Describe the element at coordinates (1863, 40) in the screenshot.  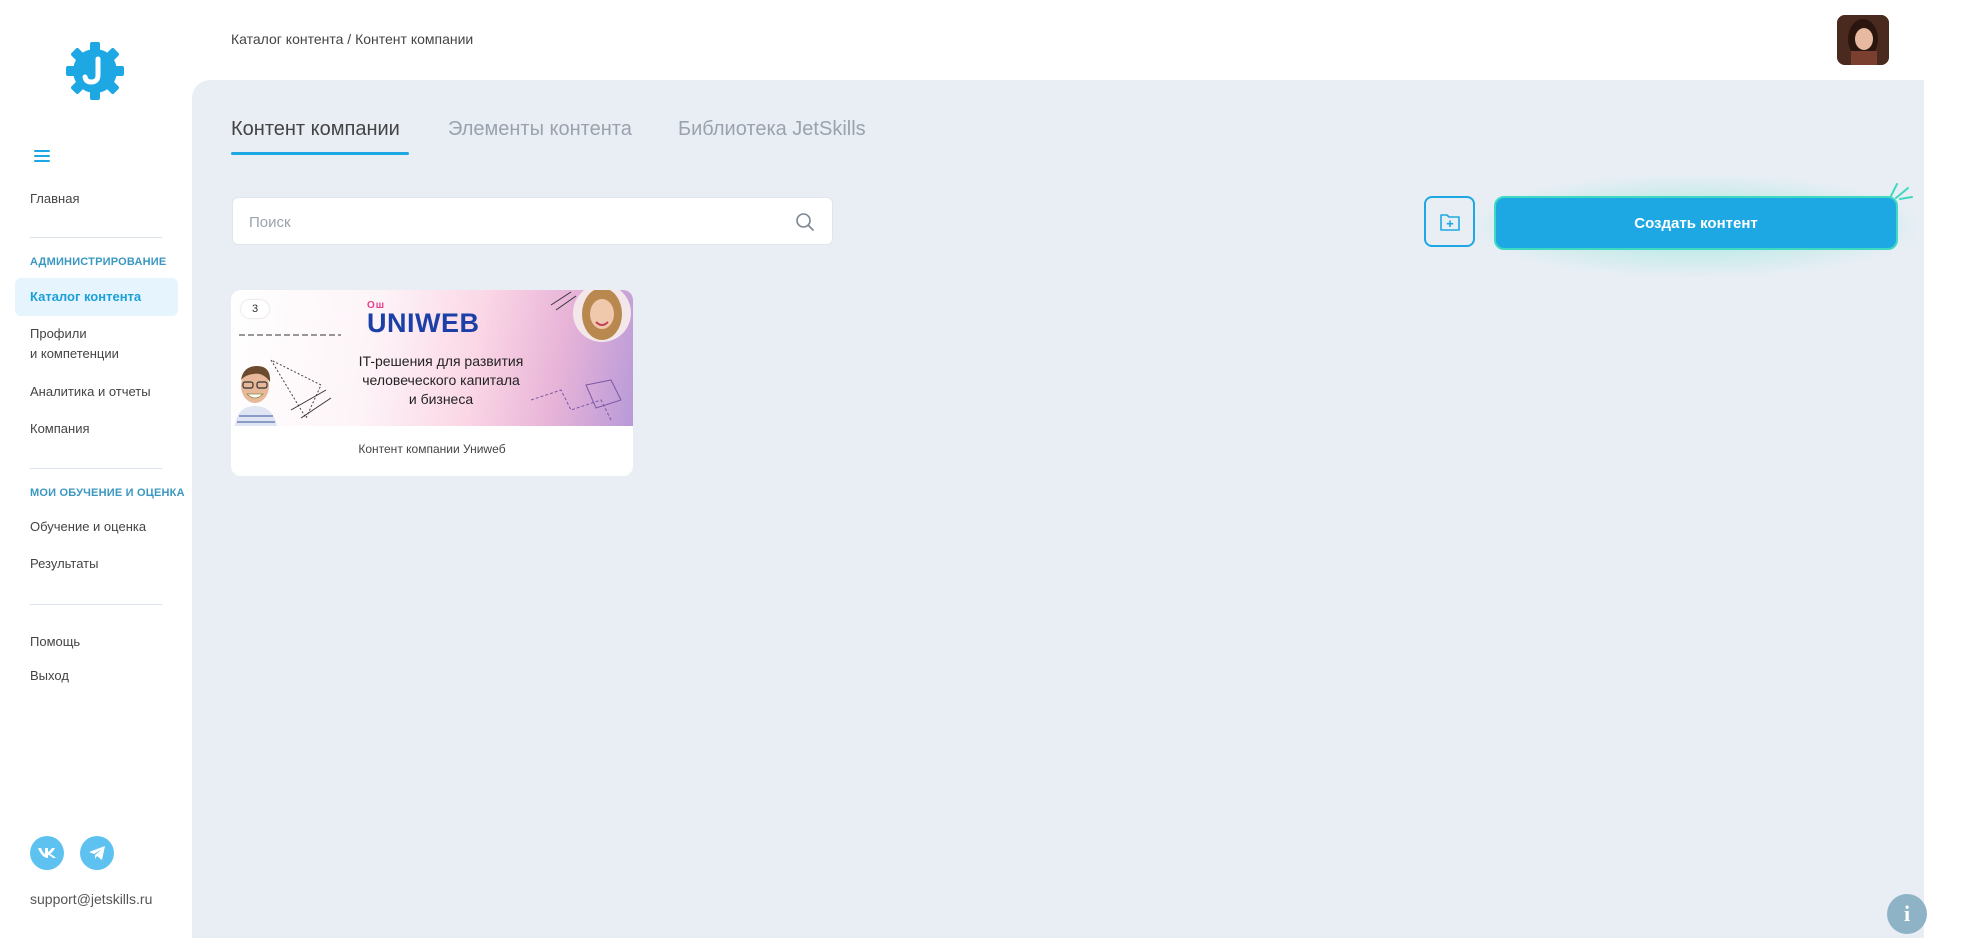
I see `avatar` at that location.